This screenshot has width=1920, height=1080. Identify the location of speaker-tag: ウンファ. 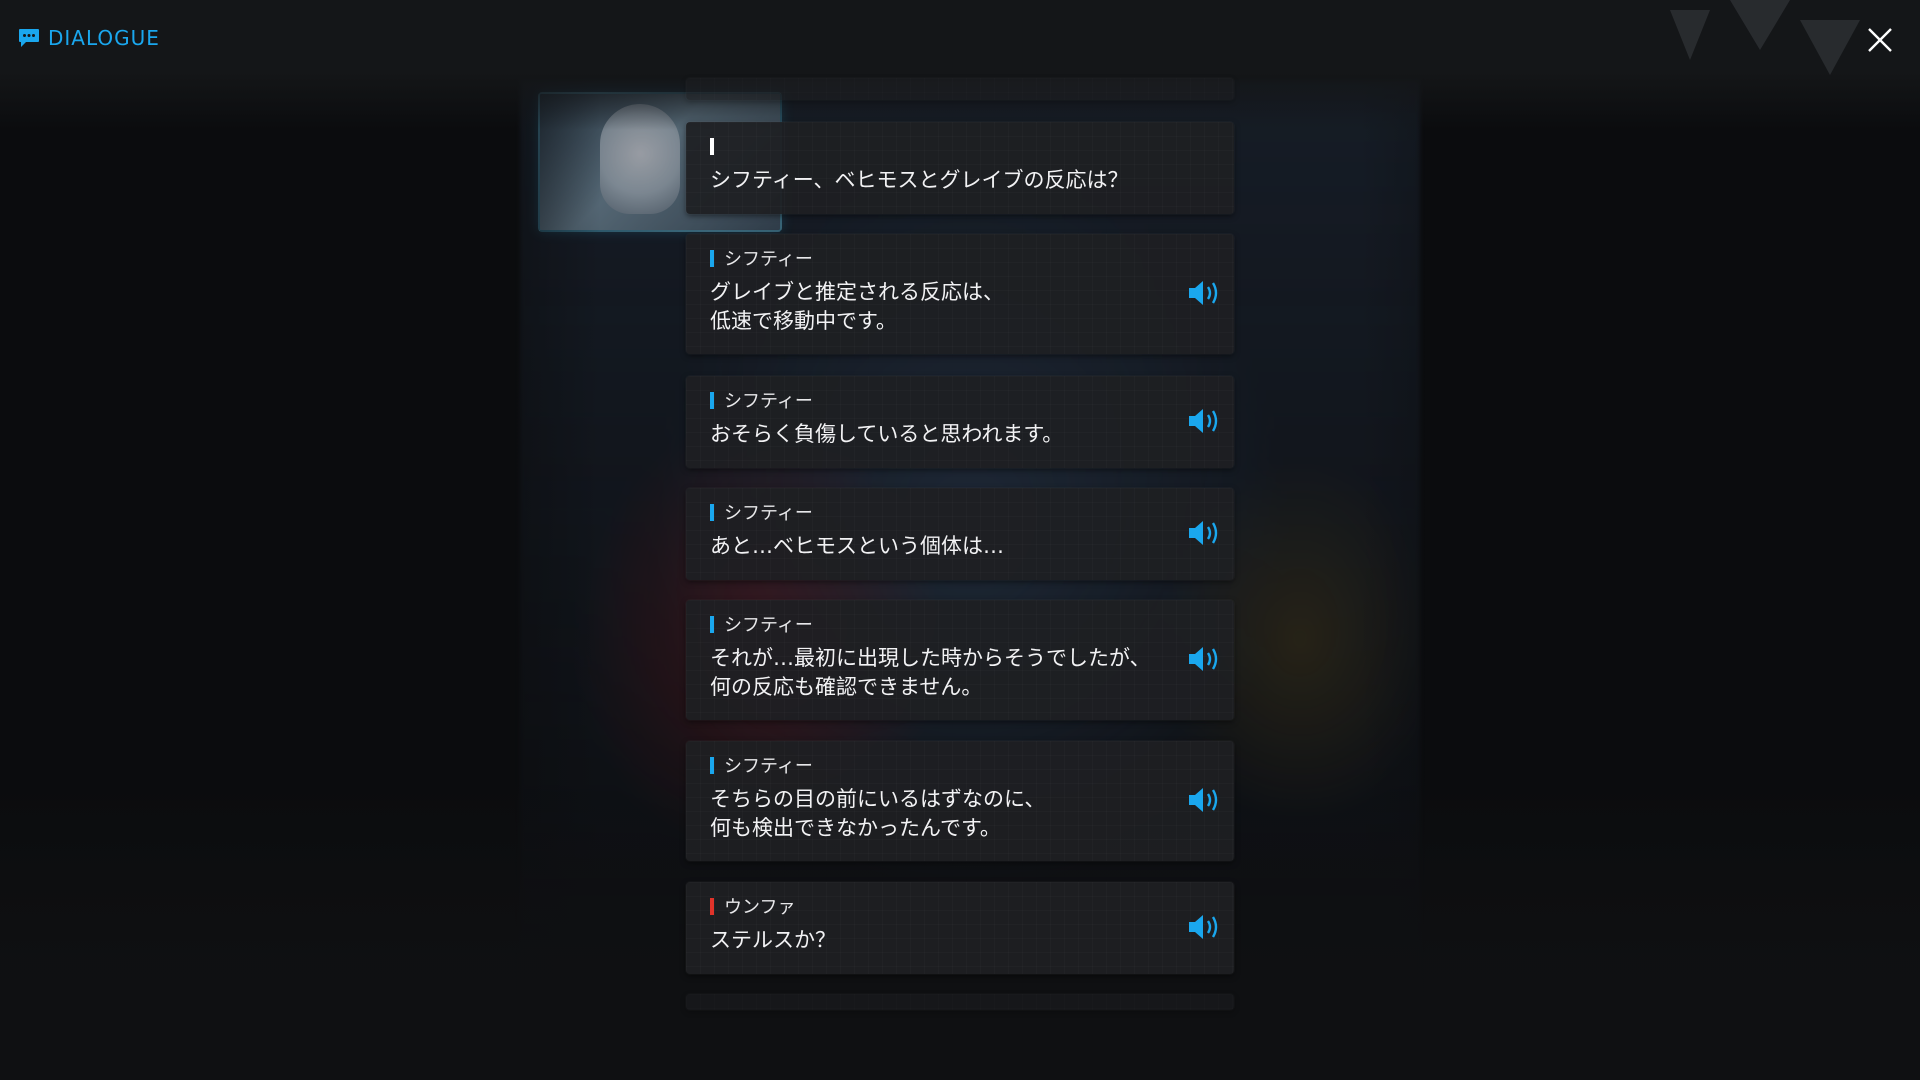
(753, 907).